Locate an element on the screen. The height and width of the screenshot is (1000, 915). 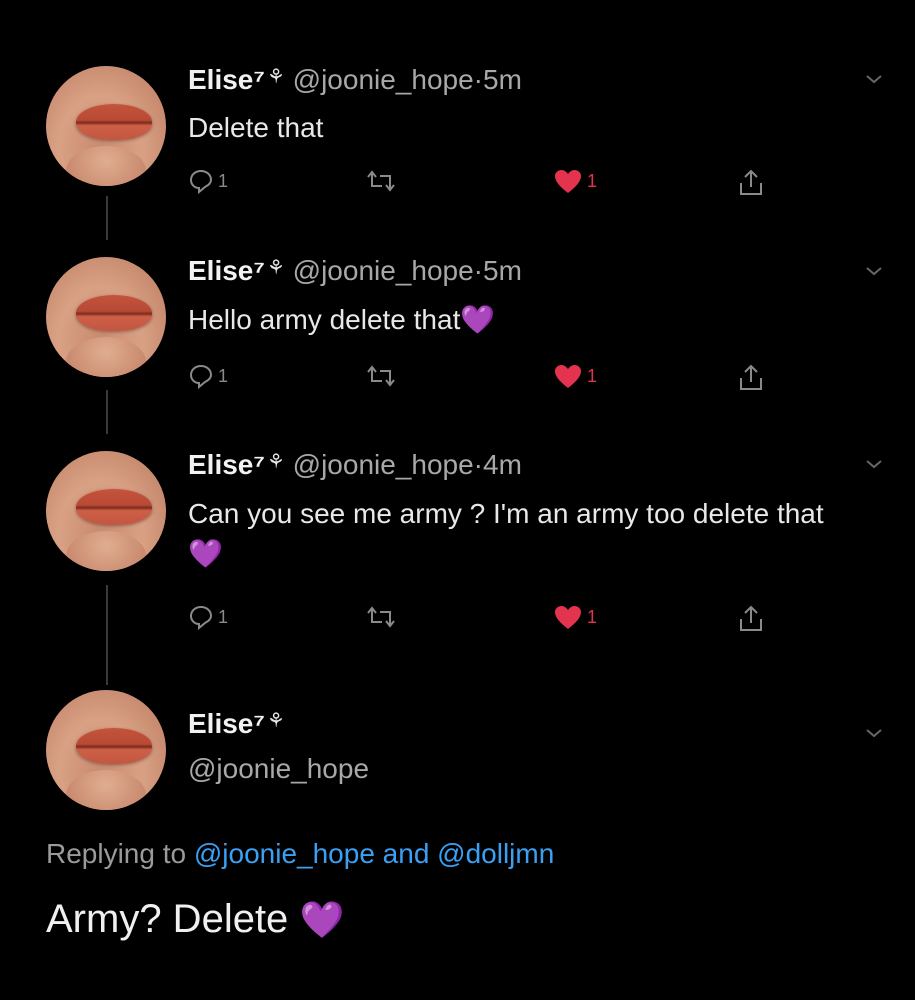
main-tweet-handle: @joonie_hope is located at coordinates (278, 769).